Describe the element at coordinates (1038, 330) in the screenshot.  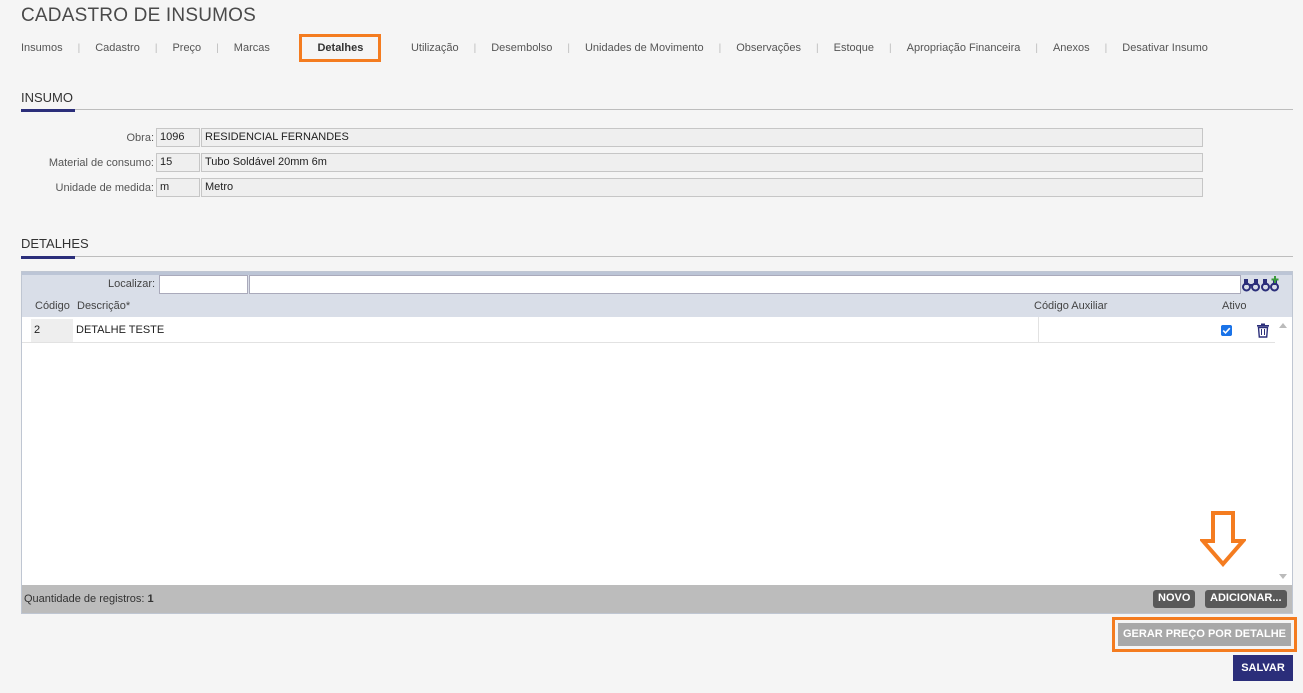
I see `cell-divider` at that location.